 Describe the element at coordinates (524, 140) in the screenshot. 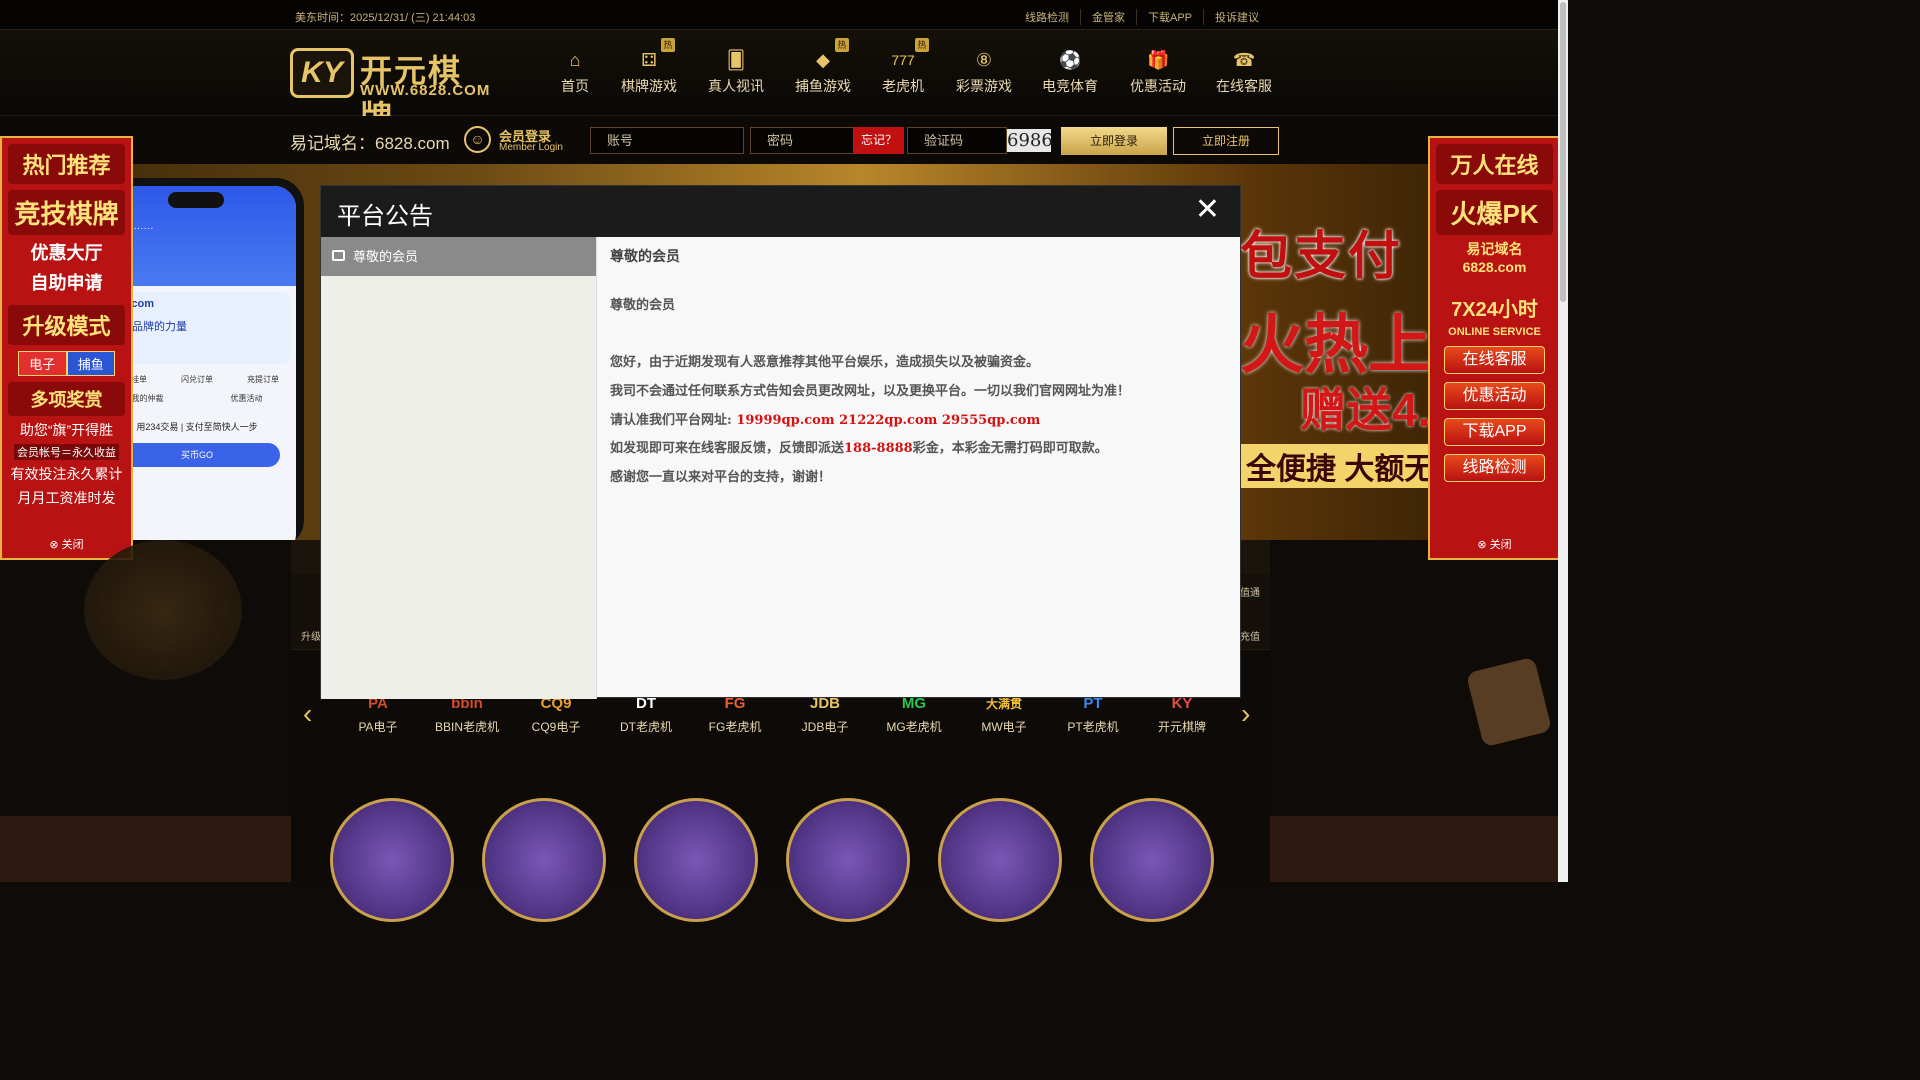

I see `member-login-label: ☺ 会员登录 Member Login` at that location.